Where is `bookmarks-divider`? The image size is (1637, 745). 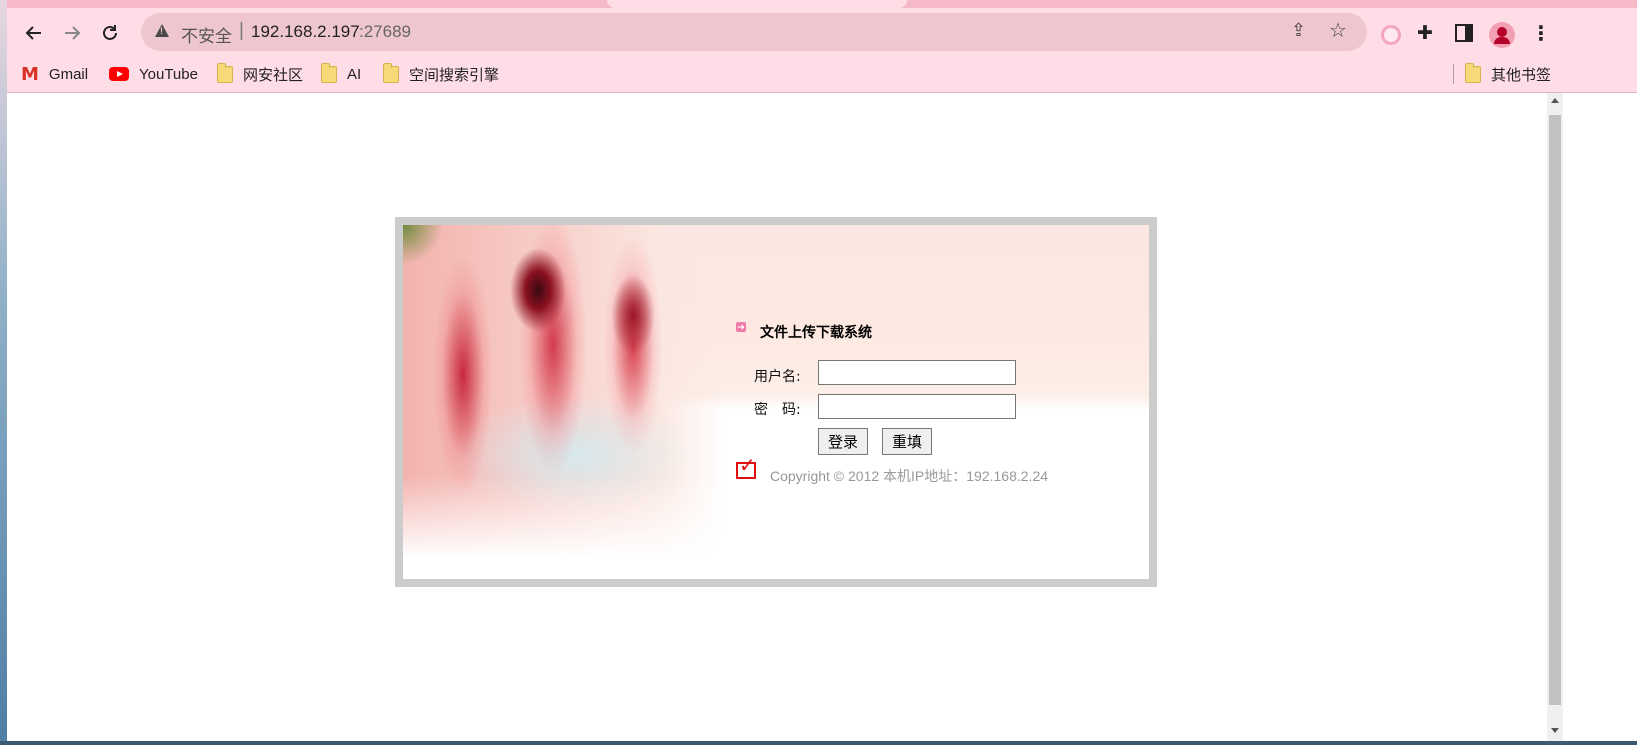 bookmarks-divider is located at coordinates (1453, 74).